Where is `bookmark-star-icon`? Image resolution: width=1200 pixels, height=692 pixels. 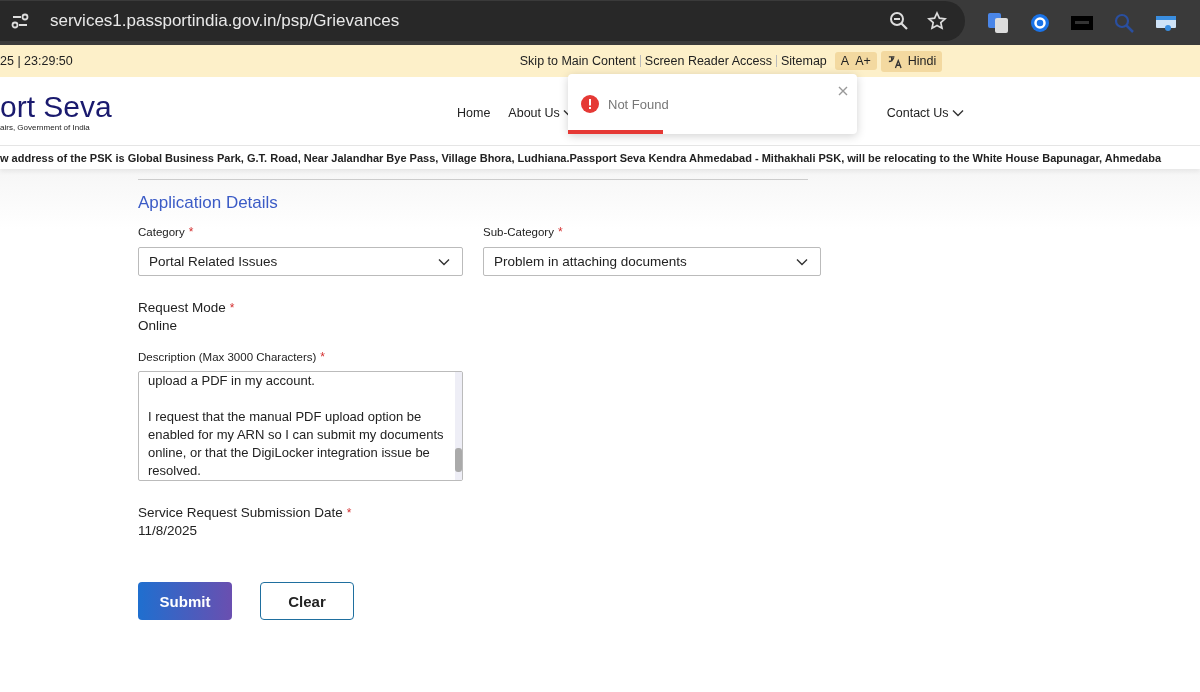 bookmark-star-icon is located at coordinates (937, 20).